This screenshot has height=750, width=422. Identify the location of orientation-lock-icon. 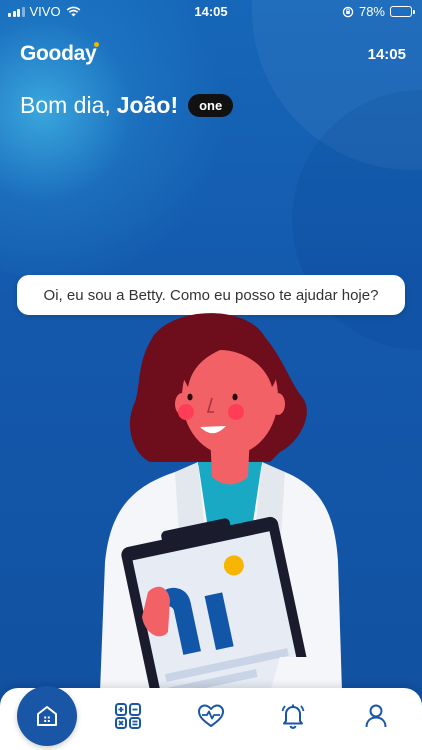
(348, 11).